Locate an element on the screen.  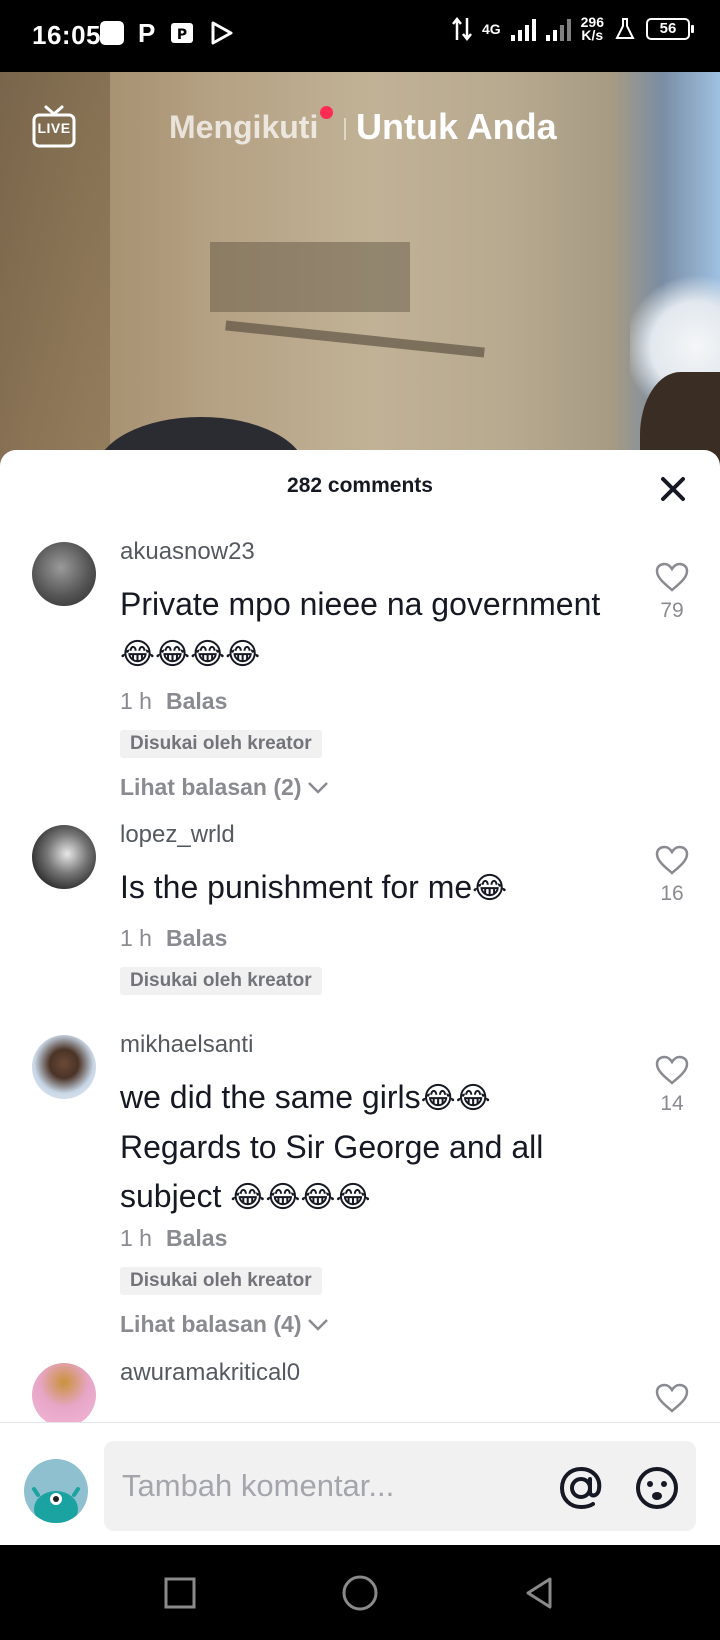
circle-icon is located at coordinates (360, 1593).